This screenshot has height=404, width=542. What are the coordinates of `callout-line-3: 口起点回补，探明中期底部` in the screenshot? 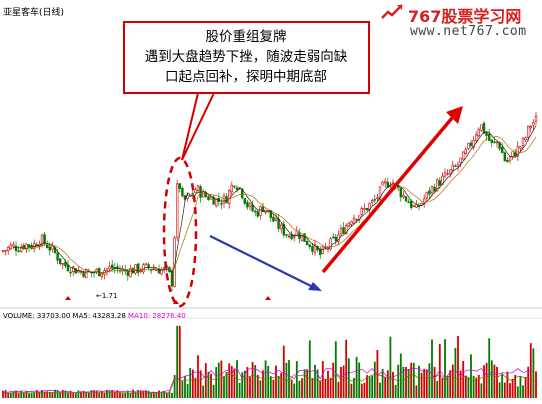 It's located at (246, 77).